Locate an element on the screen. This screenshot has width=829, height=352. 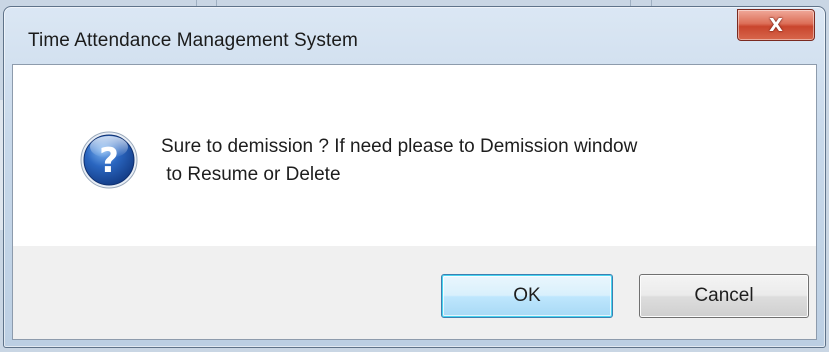
close-icon: X is located at coordinates (776, 25).